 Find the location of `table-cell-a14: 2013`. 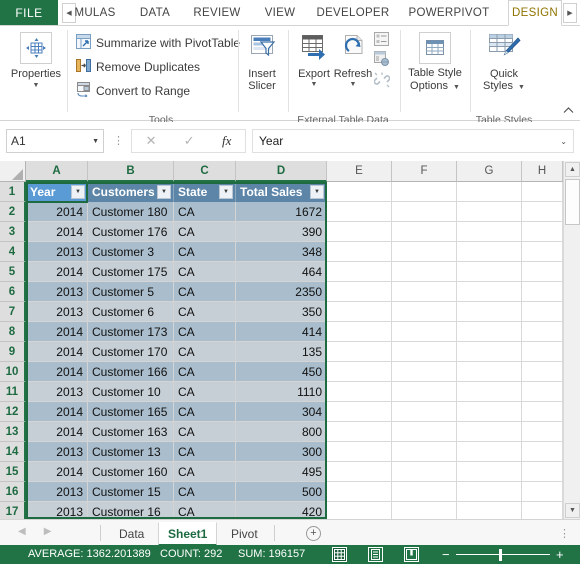

table-cell-a14: 2013 is located at coordinates (57, 452).